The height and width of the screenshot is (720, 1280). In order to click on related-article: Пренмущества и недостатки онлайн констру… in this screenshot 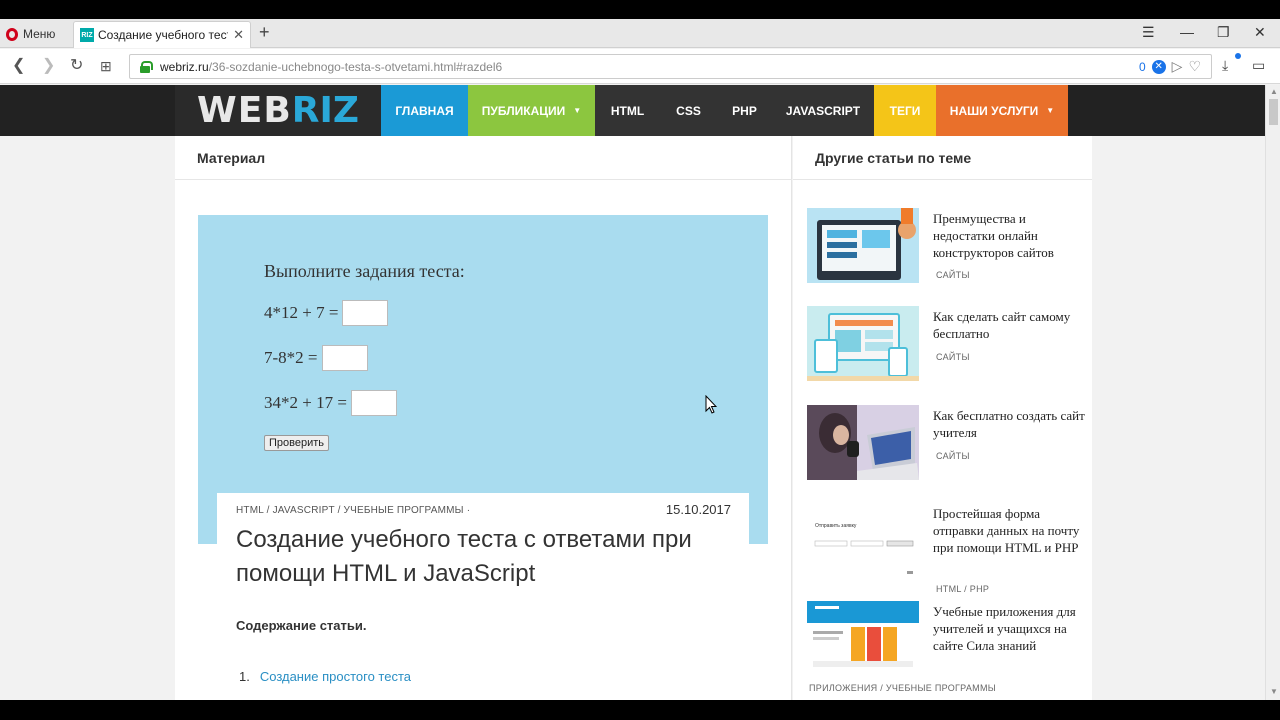, I will do `click(949, 253)`.